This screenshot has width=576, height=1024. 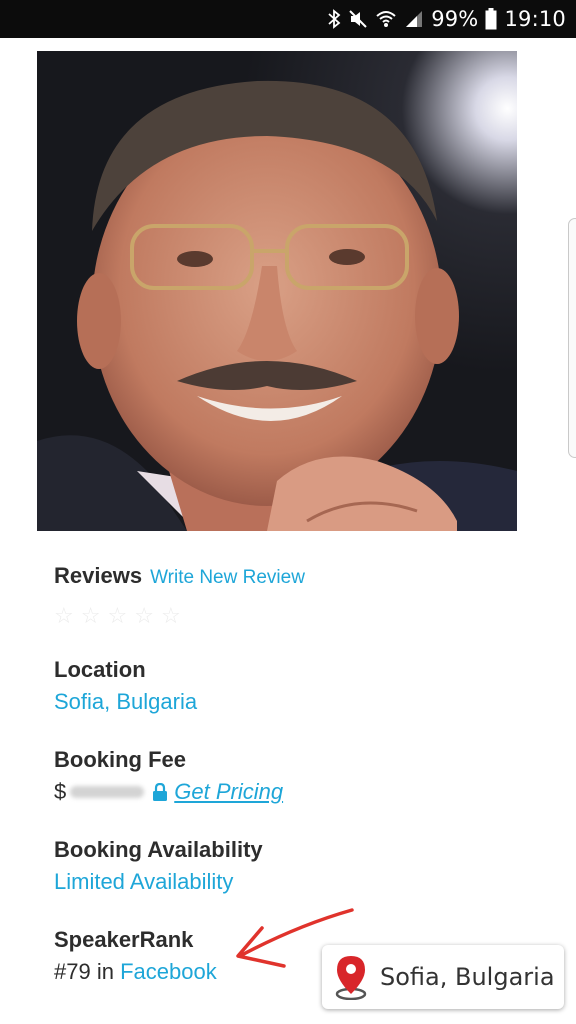 What do you see at coordinates (294, 616) in the screenshot?
I see `rating-stars: ☆ ☆ ☆ ☆ ☆` at bounding box center [294, 616].